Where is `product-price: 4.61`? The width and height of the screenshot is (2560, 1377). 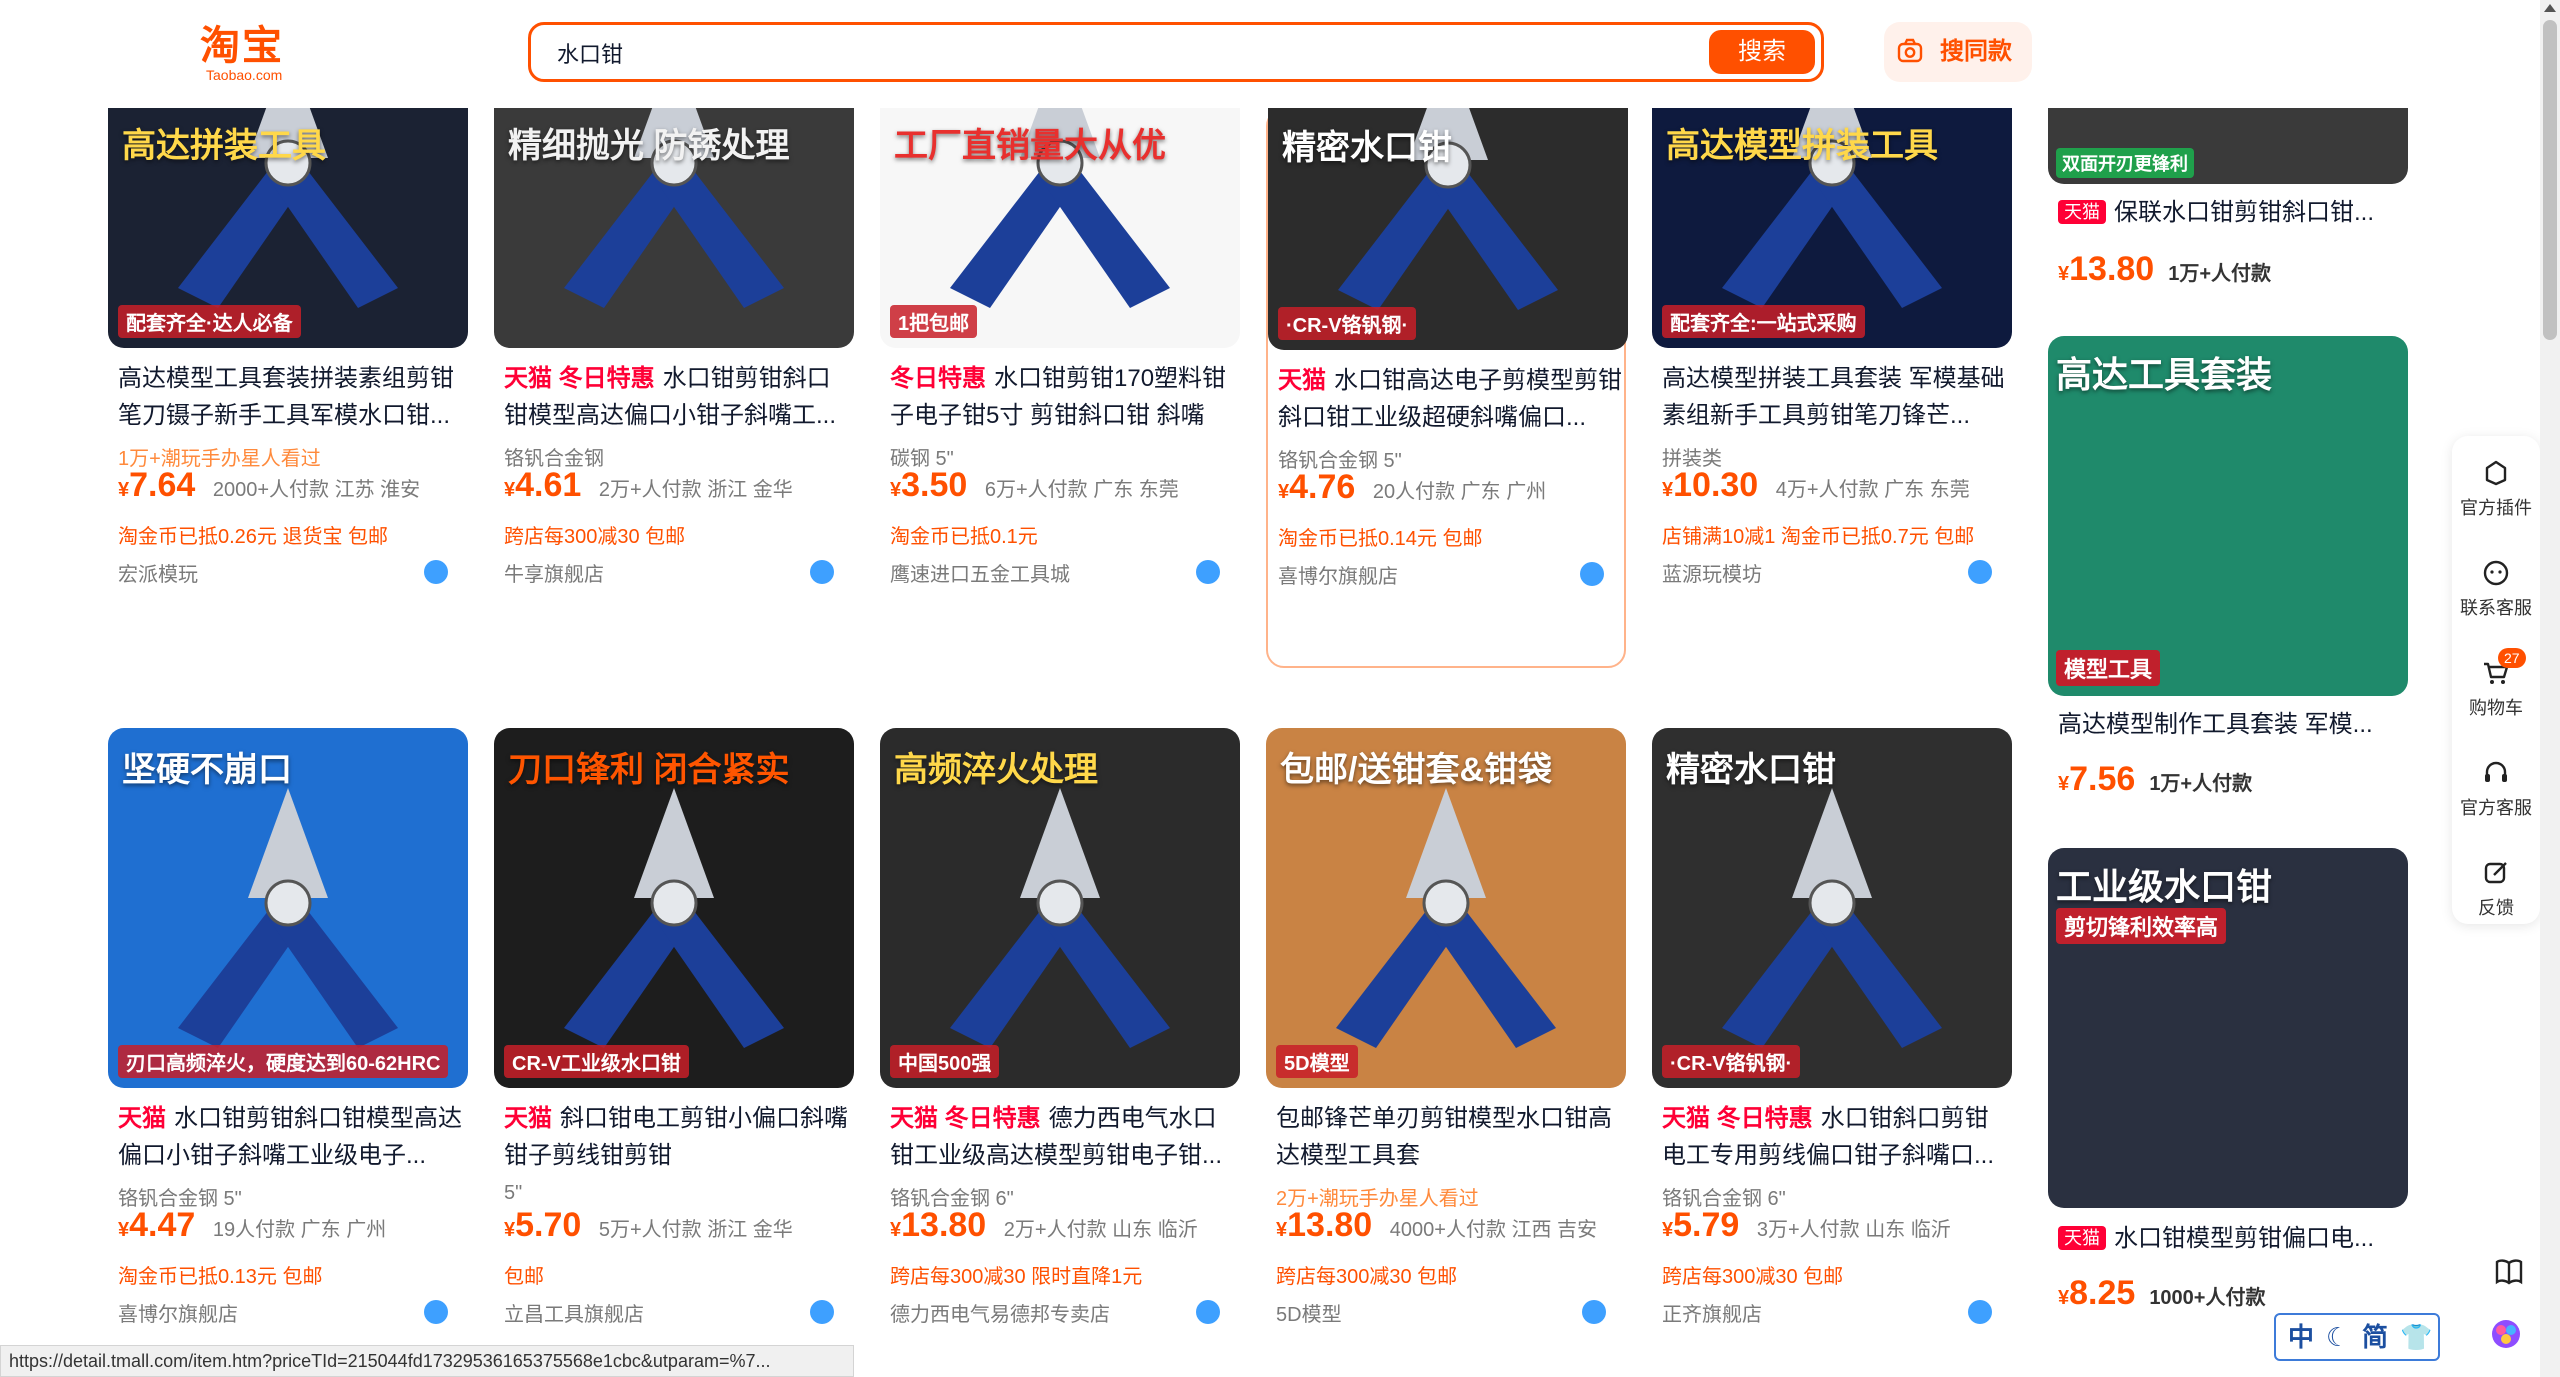 product-price: 4.61 is located at coordinates (548, 485).